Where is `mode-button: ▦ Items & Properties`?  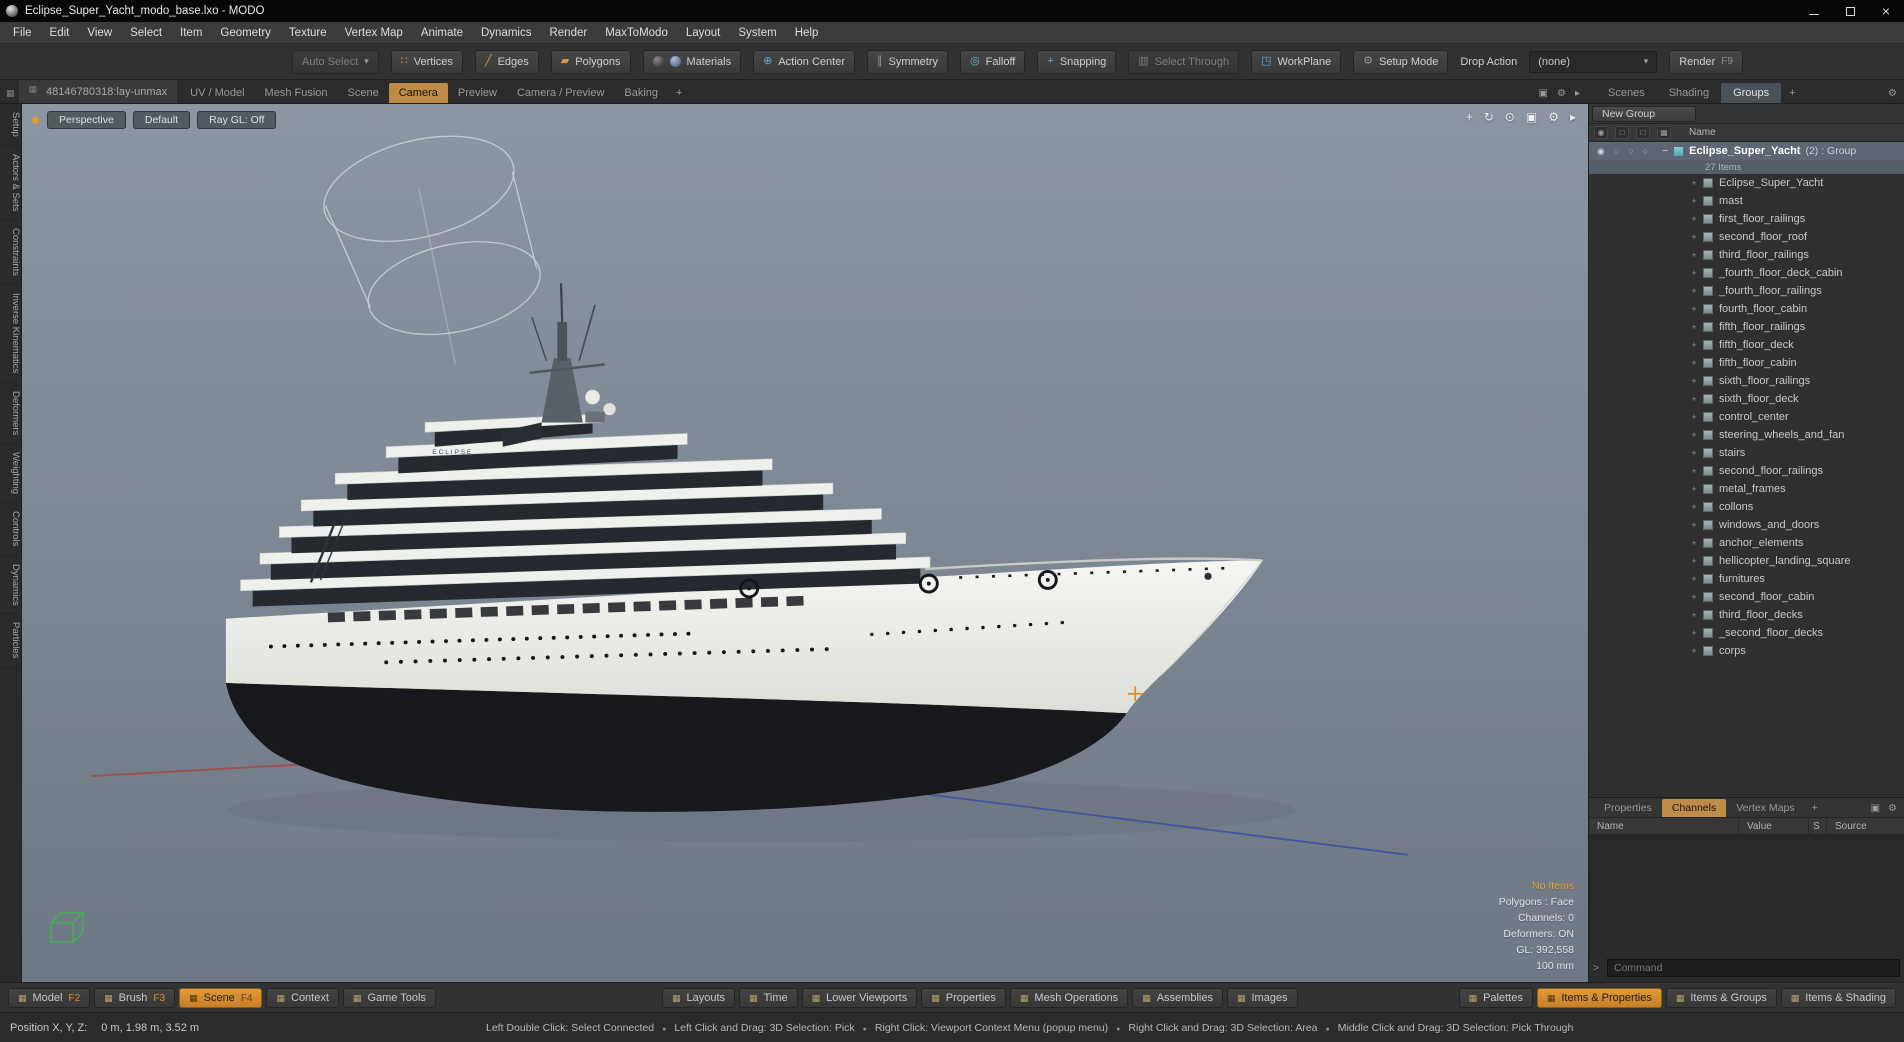
mode-button: ▦ Items & Properties is located at coordinates (1599, 998).